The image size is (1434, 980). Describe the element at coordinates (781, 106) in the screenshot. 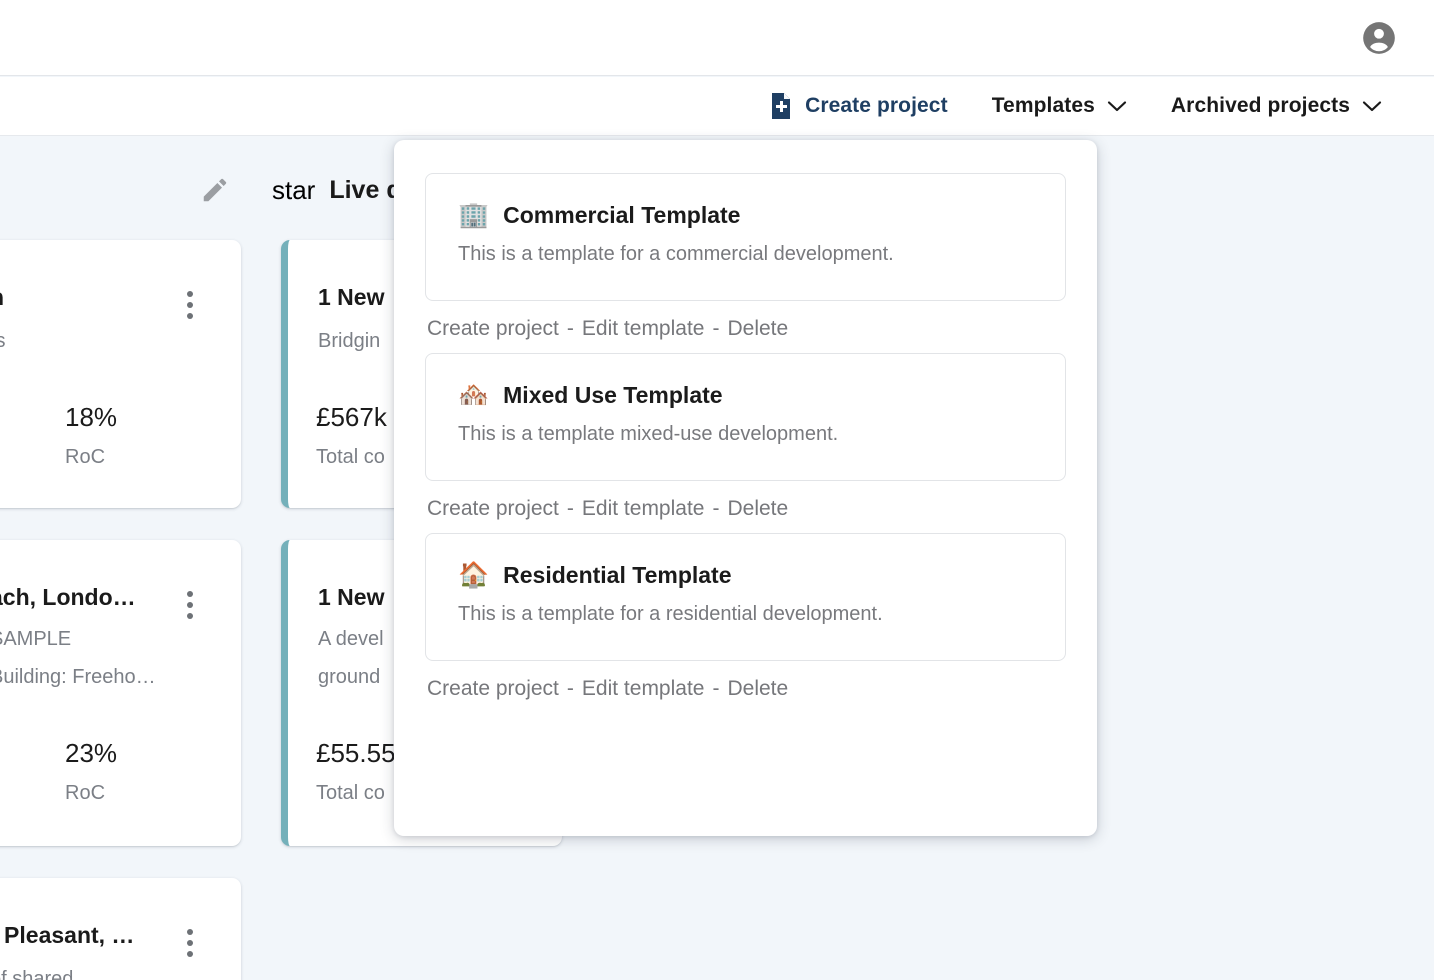

I see `document-plus-icon` at that location.